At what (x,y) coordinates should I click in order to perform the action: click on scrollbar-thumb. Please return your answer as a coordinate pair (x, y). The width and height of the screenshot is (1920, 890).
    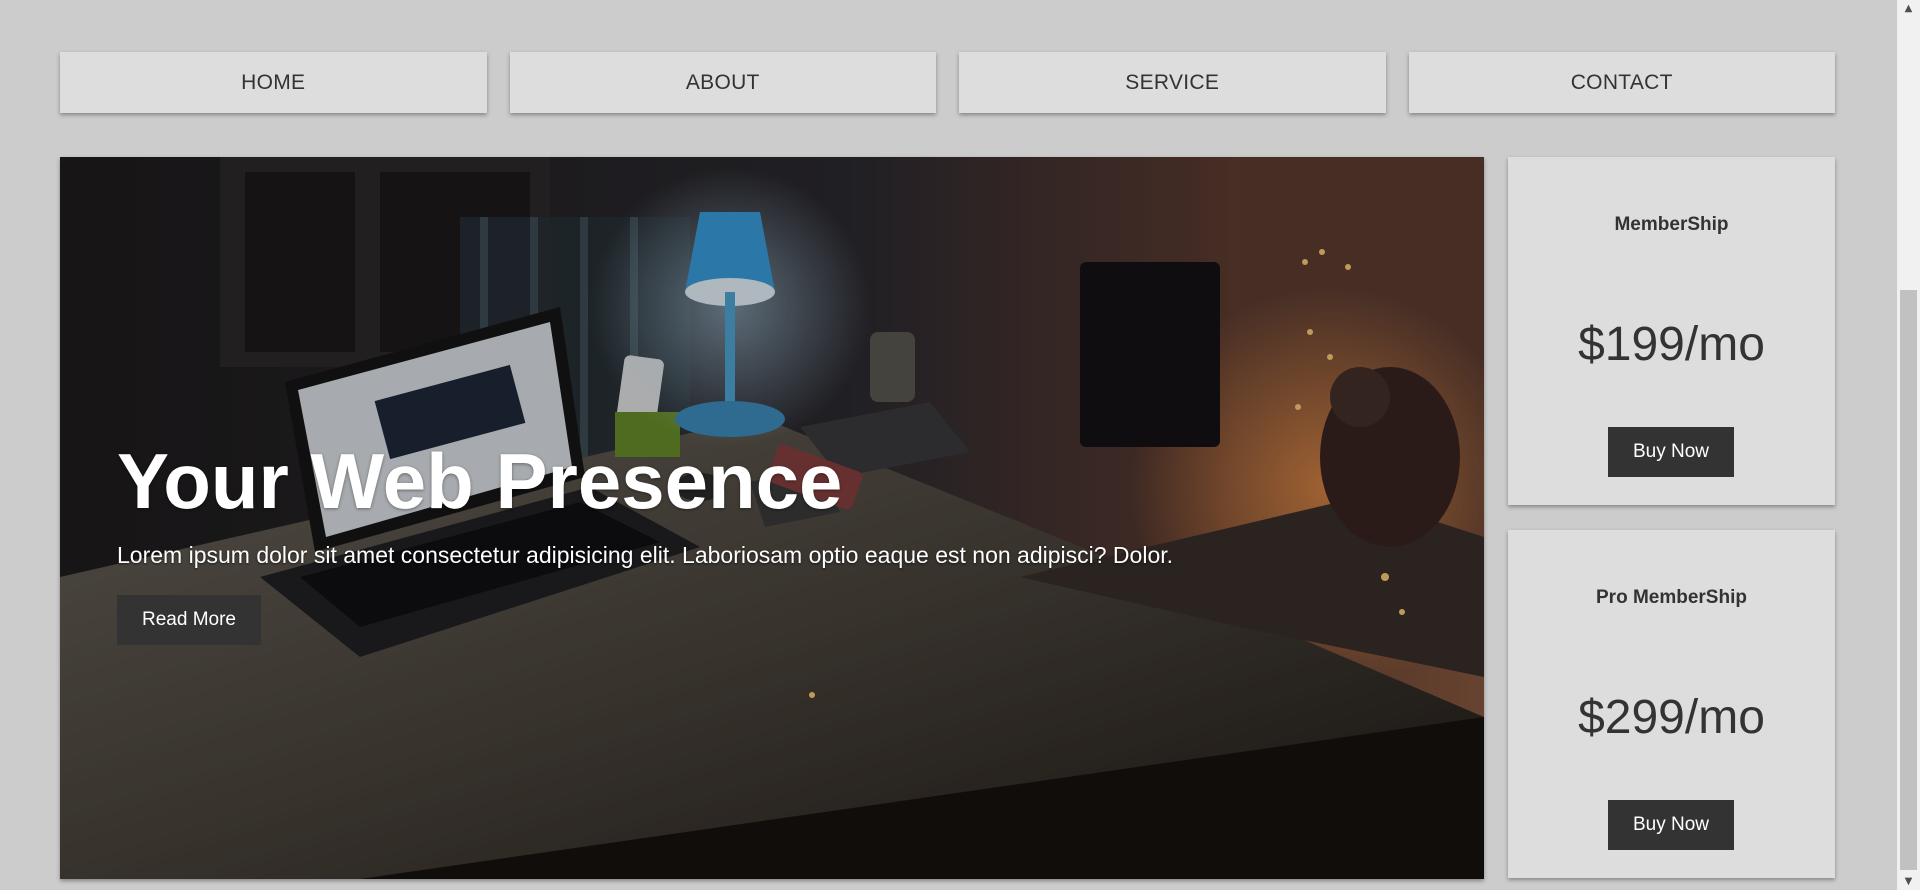
    Looking at the image, I should click on (1908, 580).